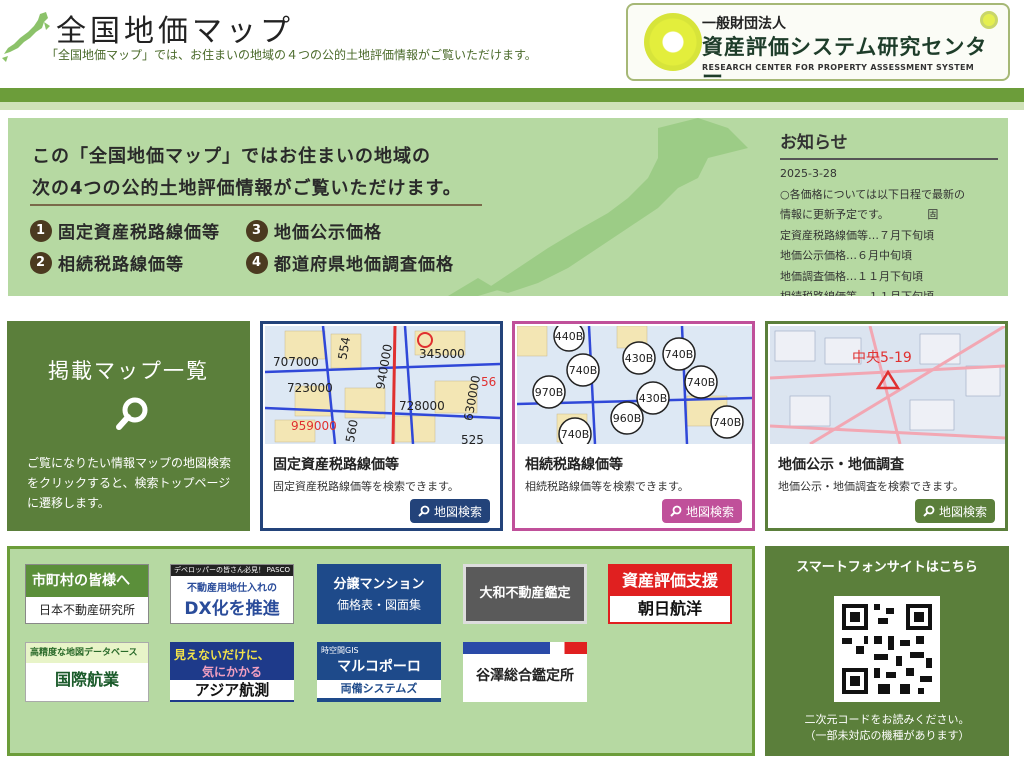  Describe the element at coordinates (887, 728) in the screenshot. I see `smartphone-note: 二次元コードをお読みください。 （一部未対応の機種があります）` at that location.